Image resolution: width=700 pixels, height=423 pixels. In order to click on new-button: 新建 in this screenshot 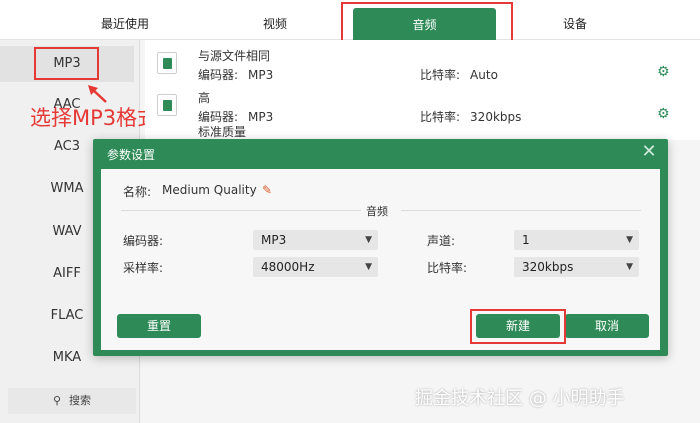, I will do `click(518, 326)`.